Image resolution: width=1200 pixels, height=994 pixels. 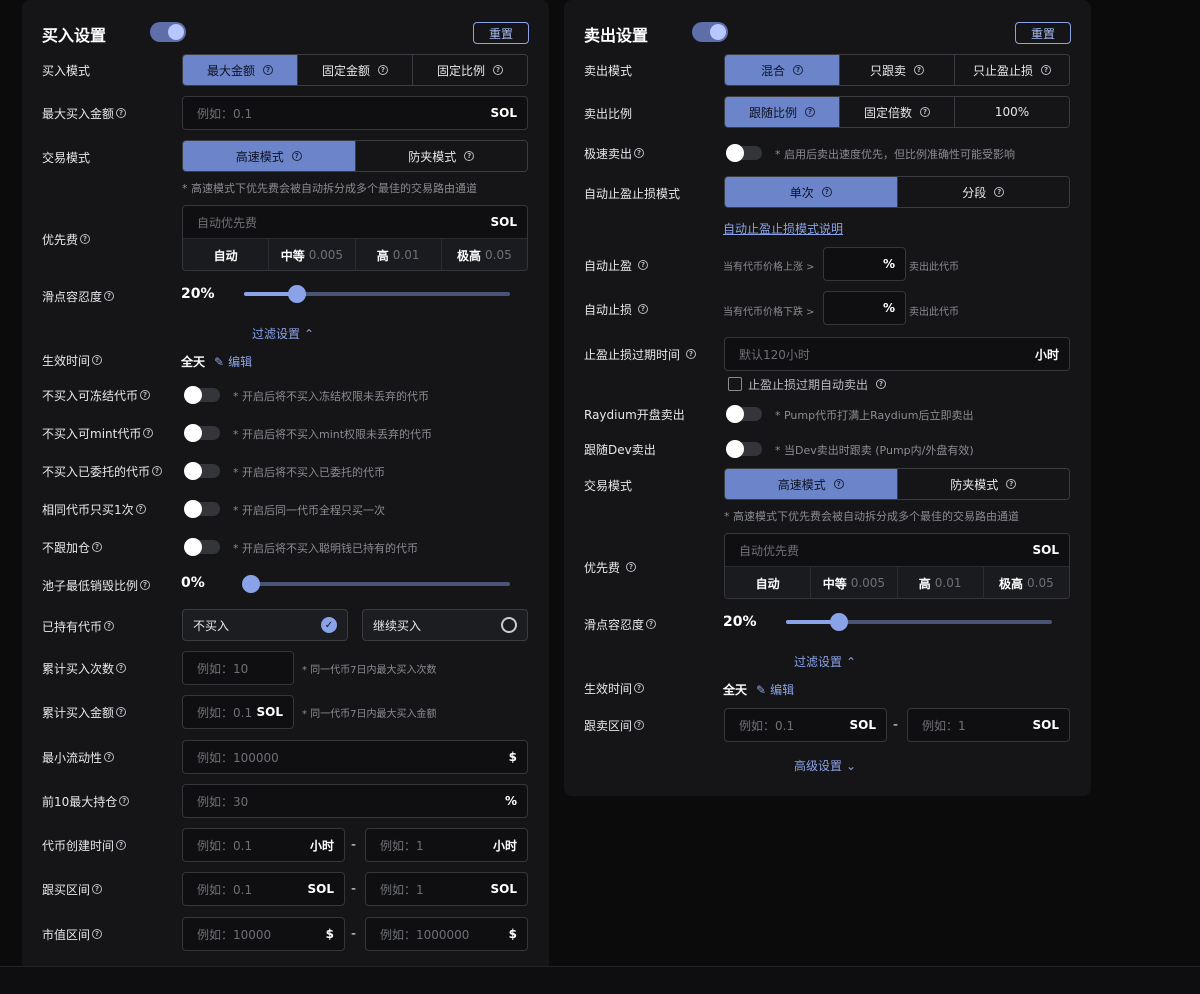 I want to click on dev-toggle, so click(x=744, y=449).